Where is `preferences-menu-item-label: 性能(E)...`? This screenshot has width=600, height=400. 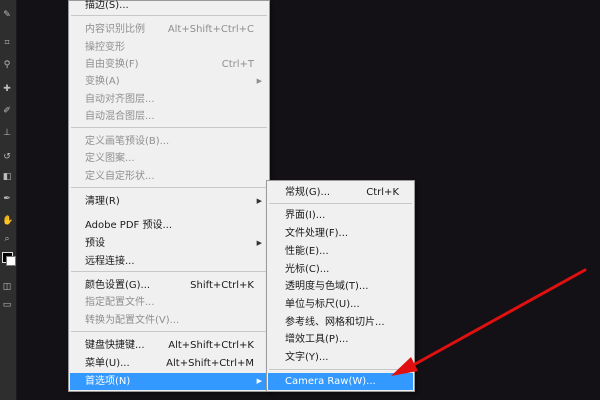 preferences-menu-item-label: 性能(E)... is located at coordinates (307, 251).